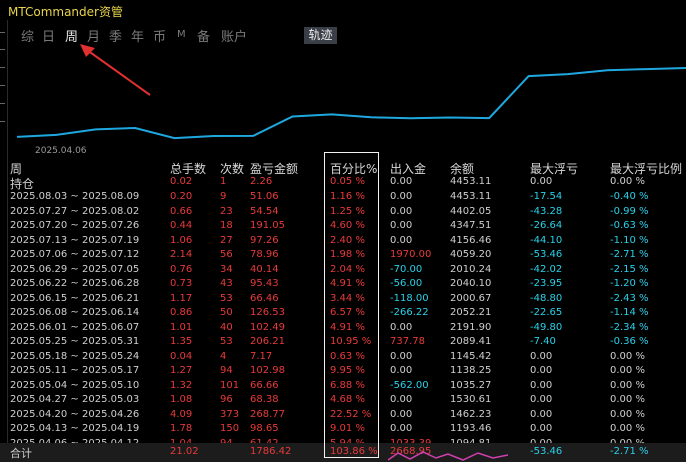 This screenshot has height=462, width=686. I want to click on cell-count: 34, so click(226, 269).